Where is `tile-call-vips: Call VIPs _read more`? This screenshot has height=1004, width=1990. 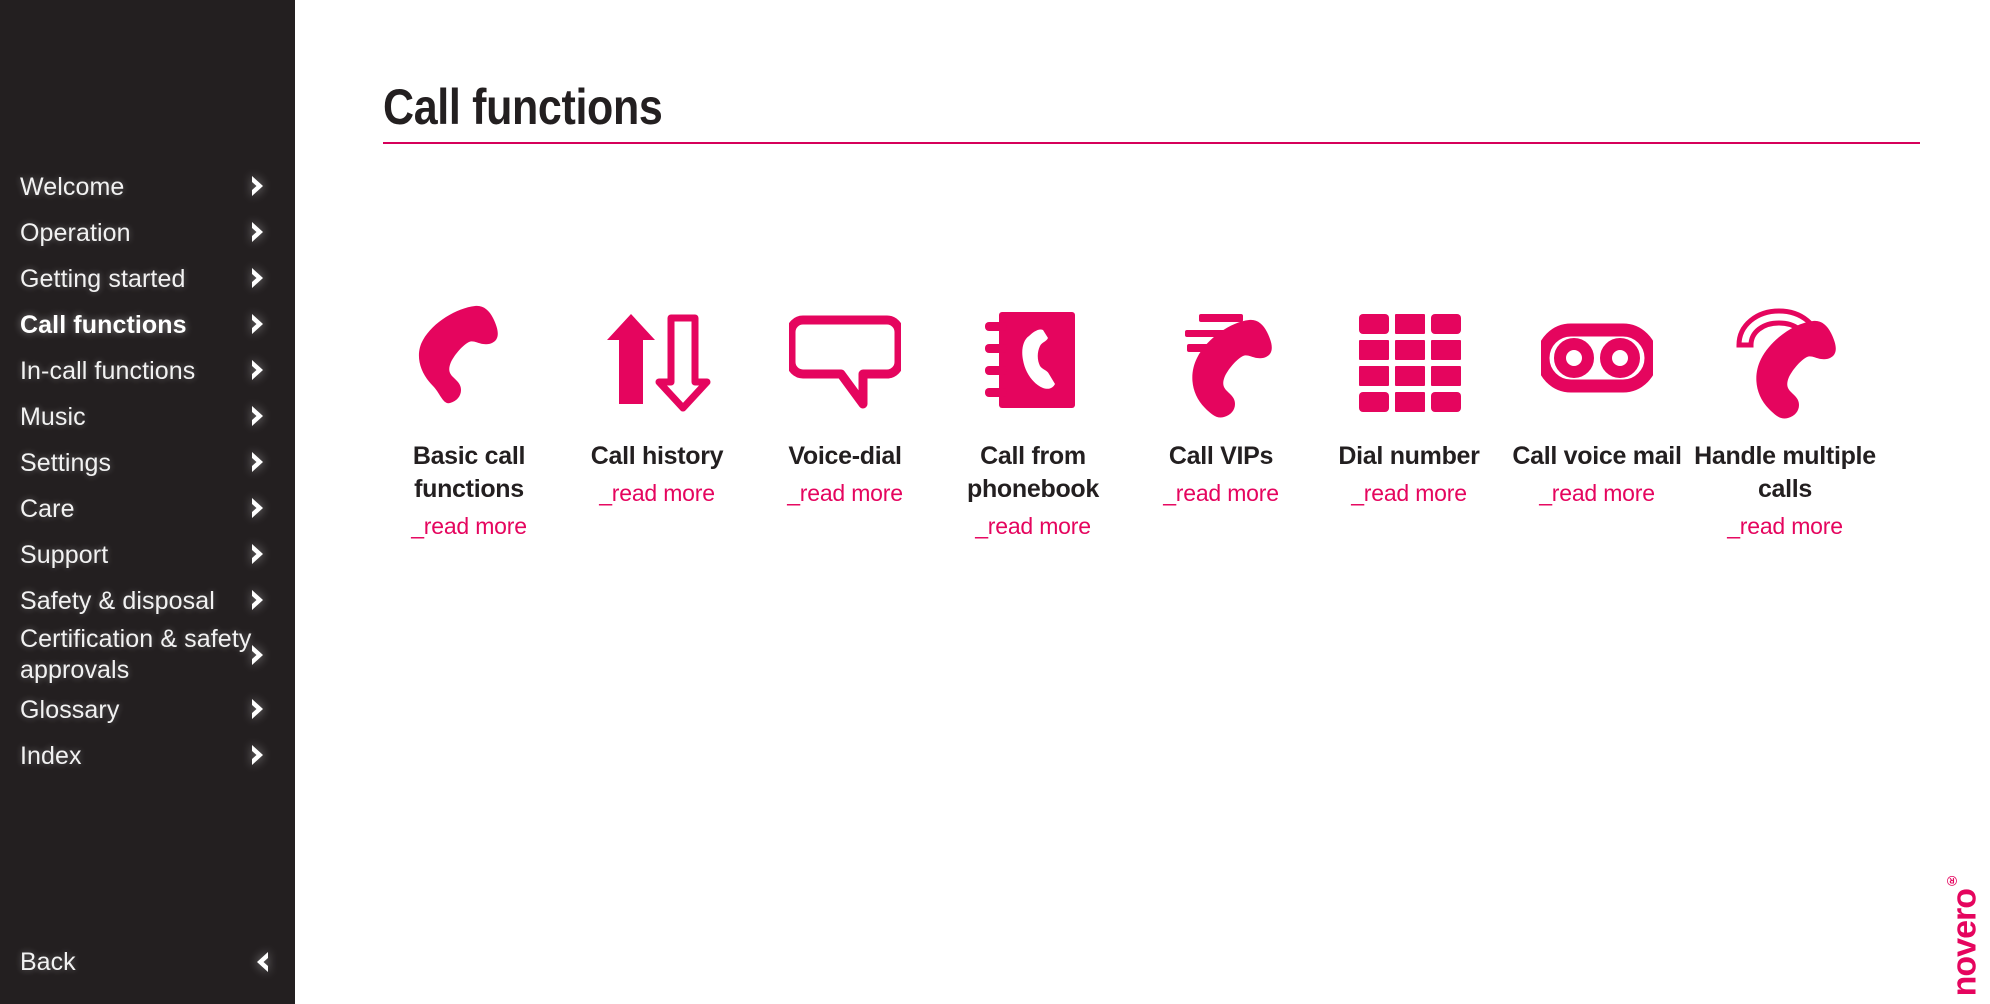
tile-call-vips: Call VIPs _read more is located at coordinates (1221, 404).